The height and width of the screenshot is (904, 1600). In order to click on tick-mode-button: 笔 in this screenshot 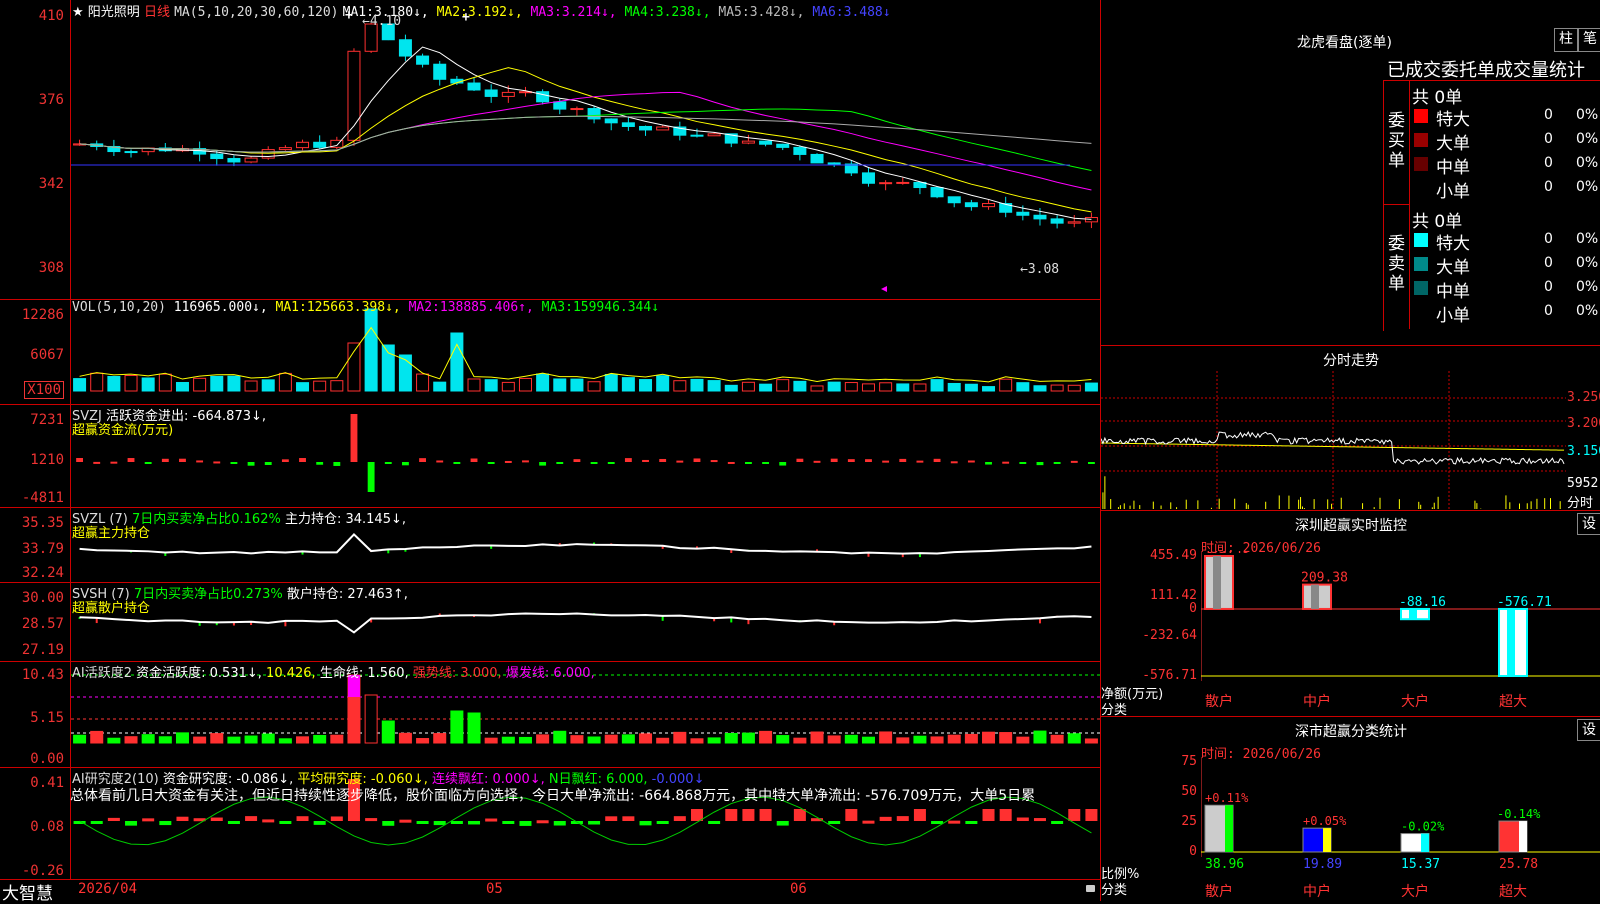, I will do `click(1589, 40)`.